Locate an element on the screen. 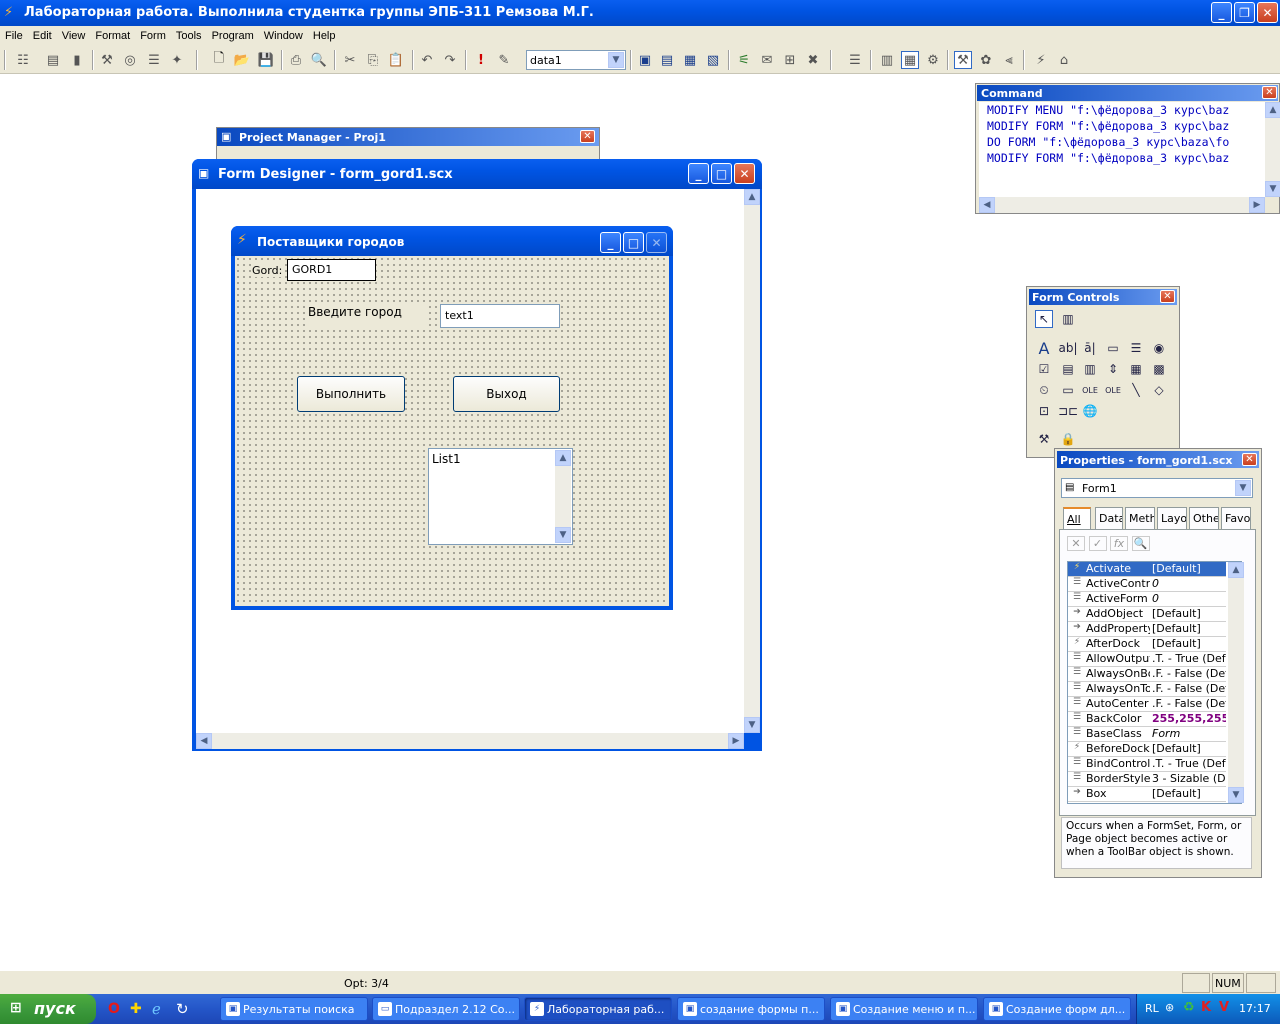  property-row: ⚡ Activate [Default] is located at coordinates (1147, 569).